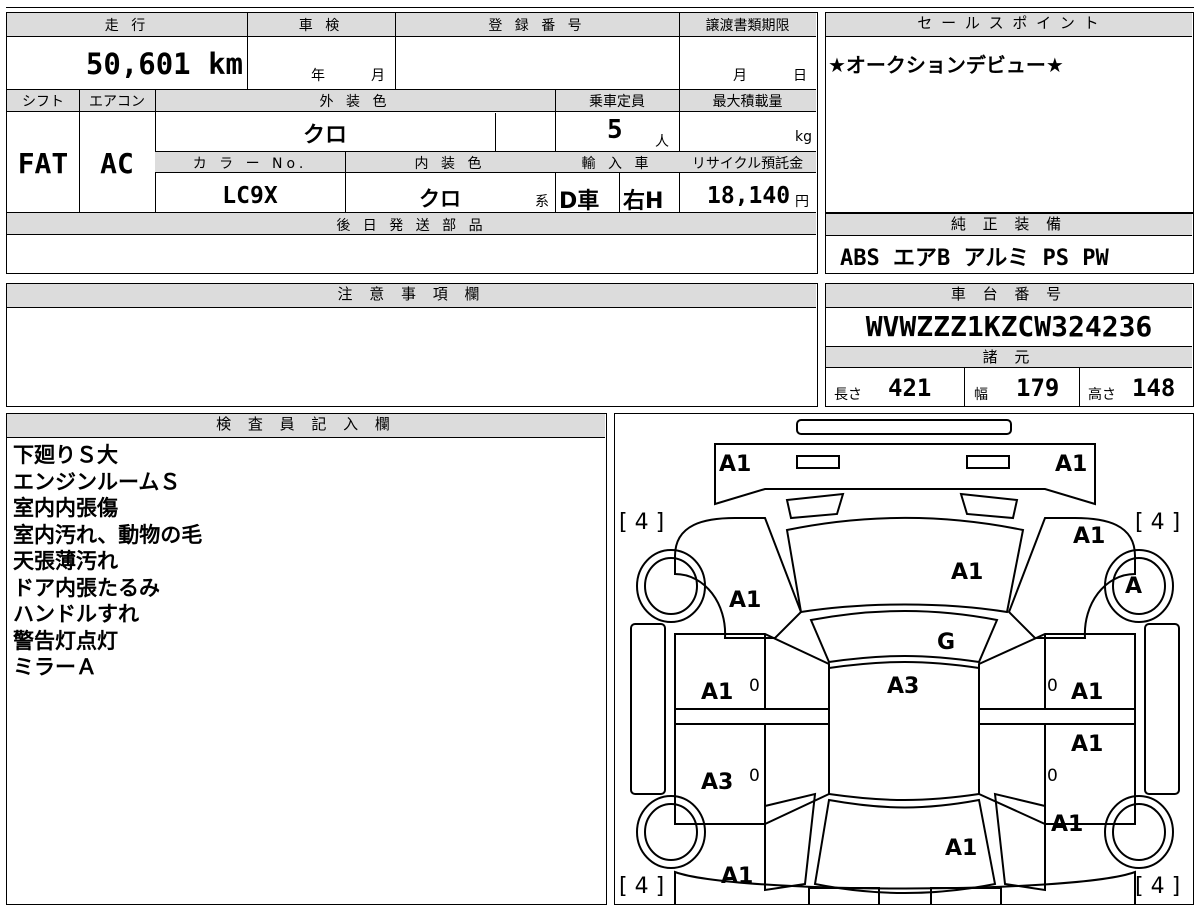 The height and width of the screenshot is (905, 1200). I want to click on notes-box: 注 意 事 項 欄, so click(412, 345).